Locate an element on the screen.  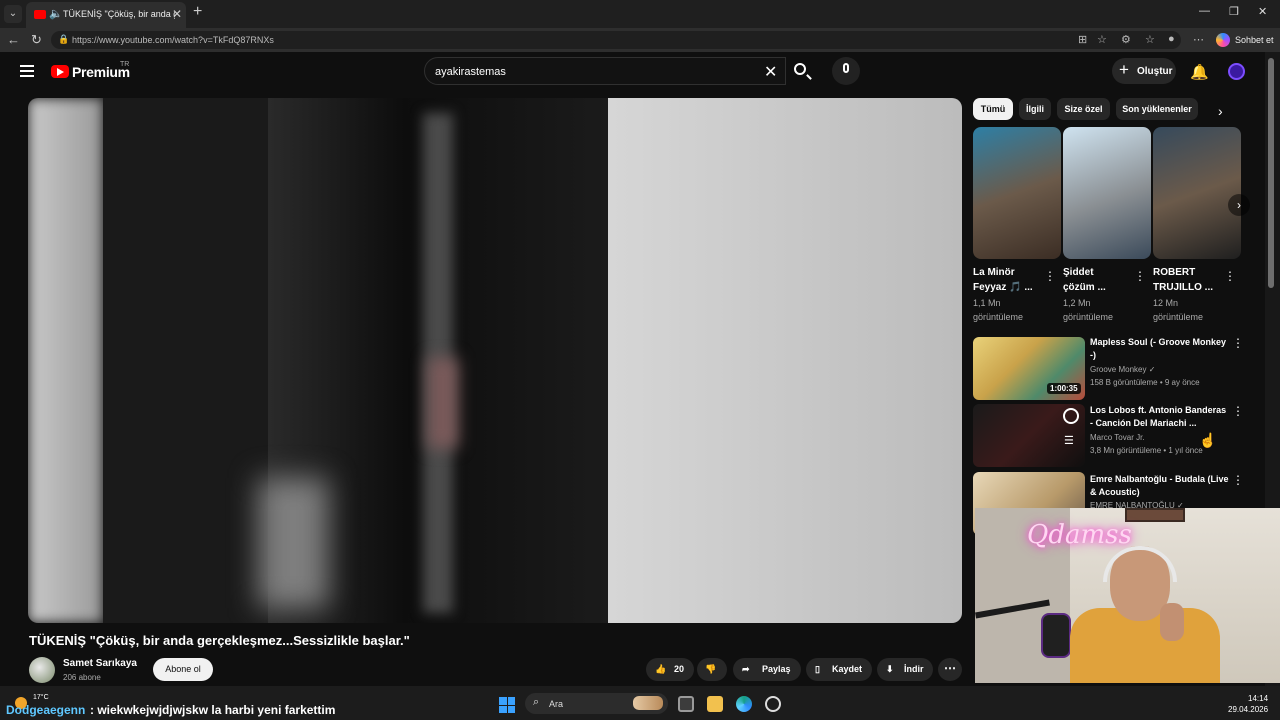
download-icon: ⬇ is located at coordinates (890, 669).